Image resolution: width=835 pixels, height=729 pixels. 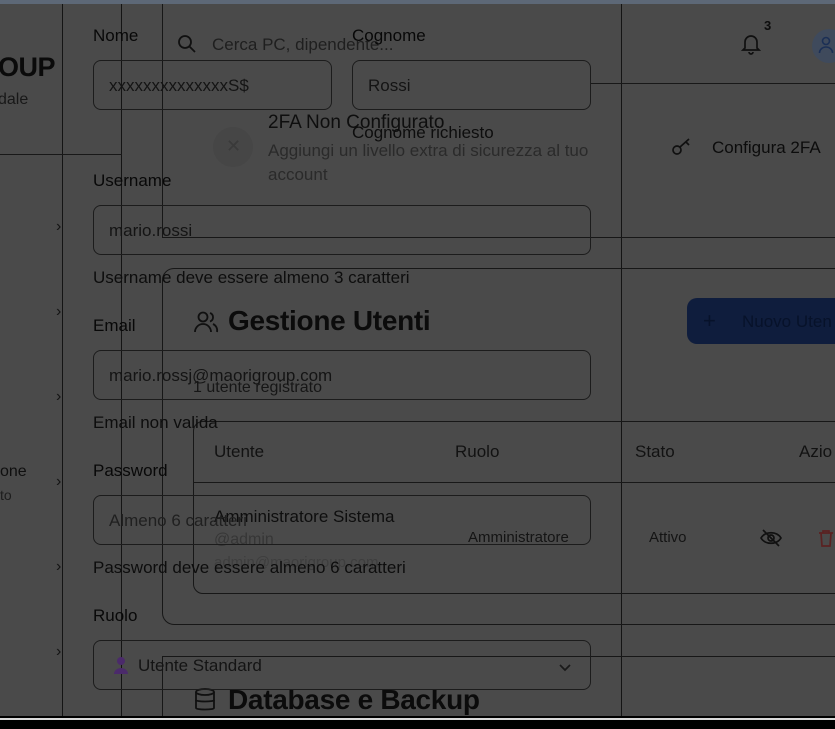 What do you see at coordinates (62, 360) in the screenshot?
I see `layer-divider` at bounding box center [62, 360].